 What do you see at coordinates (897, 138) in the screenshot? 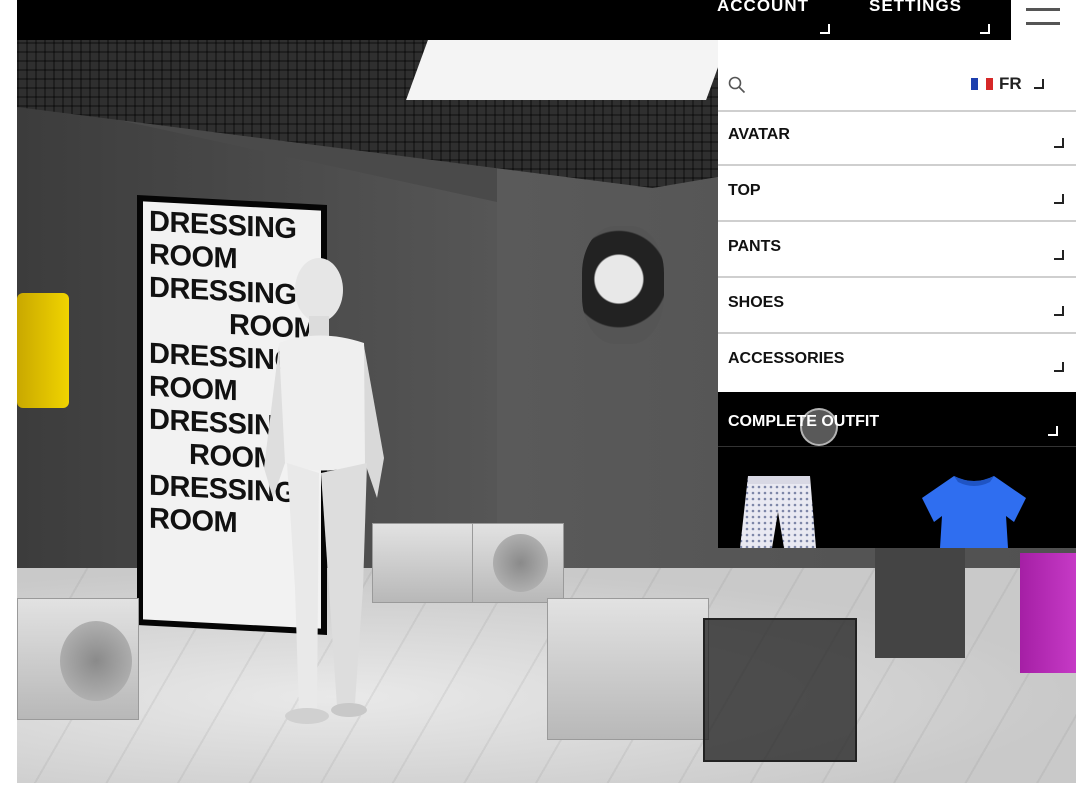
I see `menu-item-avatar: AVATAR` at bounding box center [897, 138].